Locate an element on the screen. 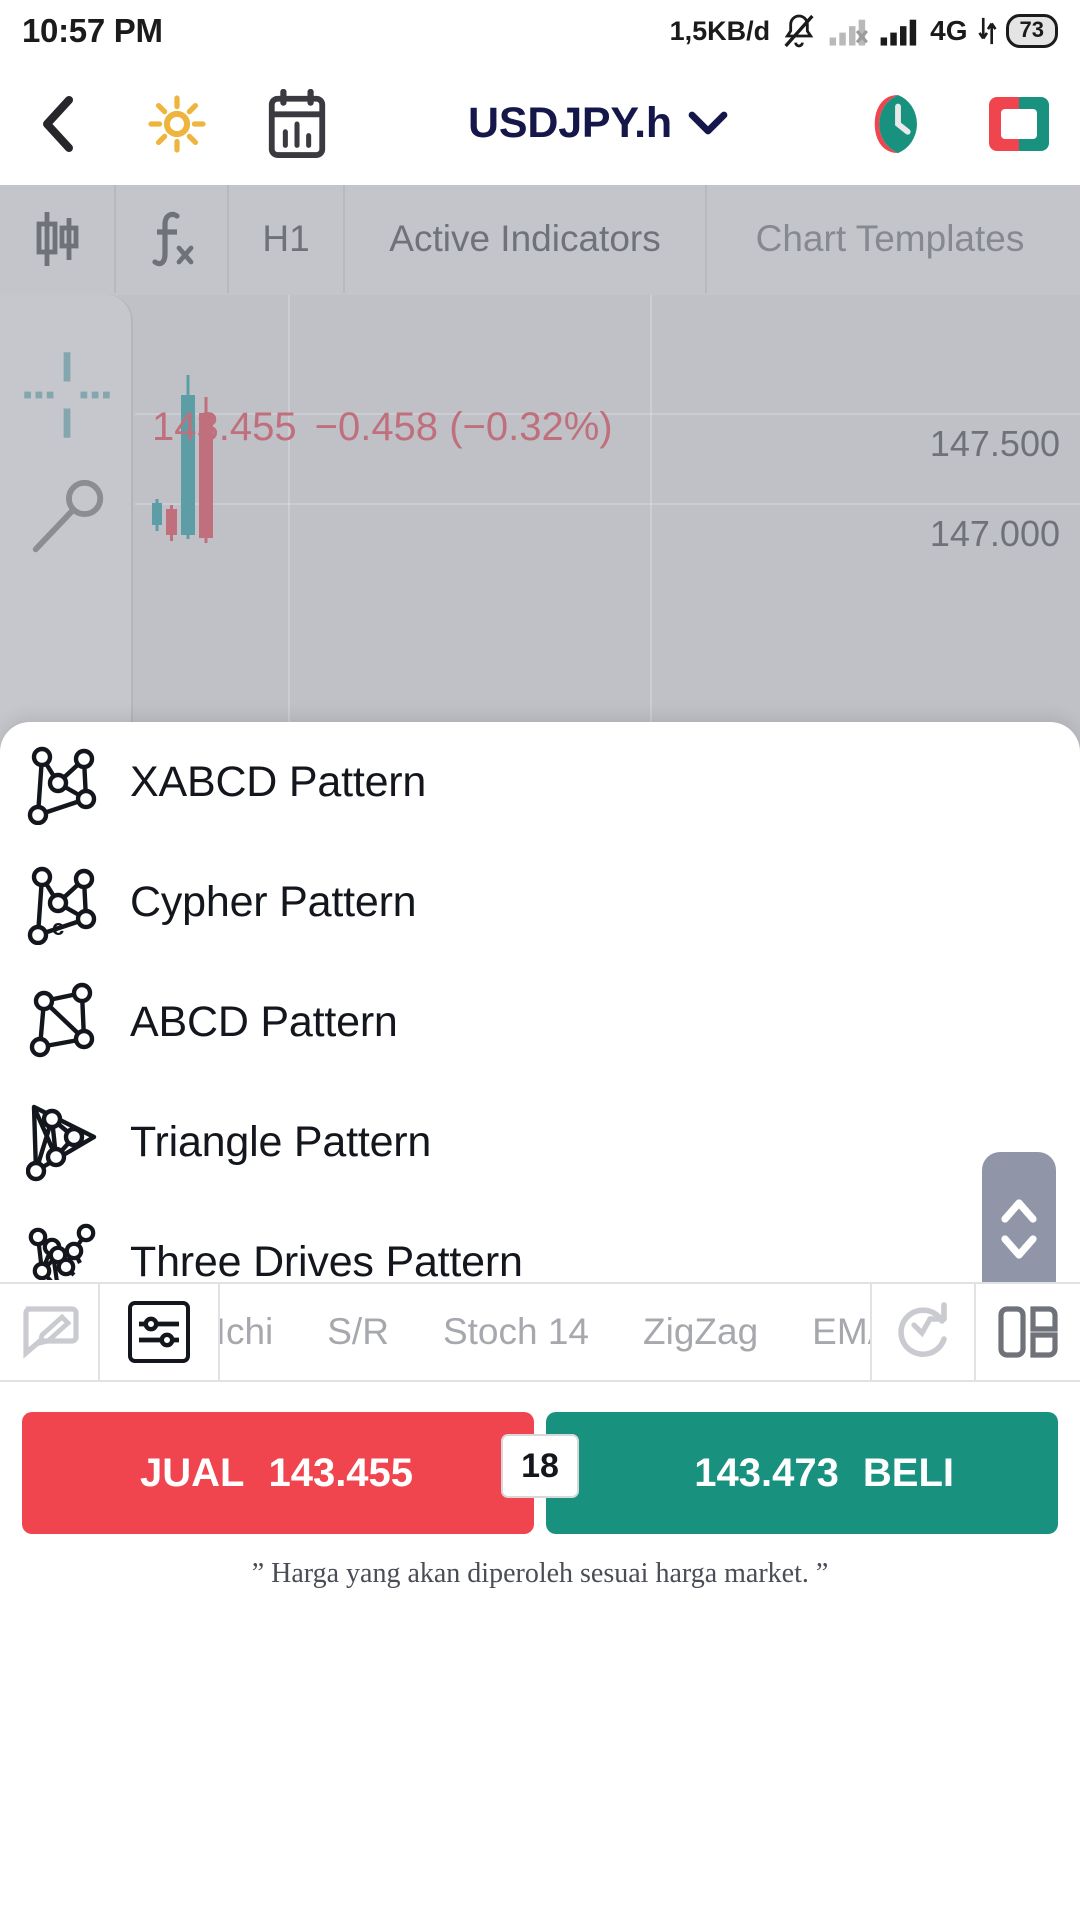 The image size is (1080, 1920). indicator-button is located at coordinates (172, 239).